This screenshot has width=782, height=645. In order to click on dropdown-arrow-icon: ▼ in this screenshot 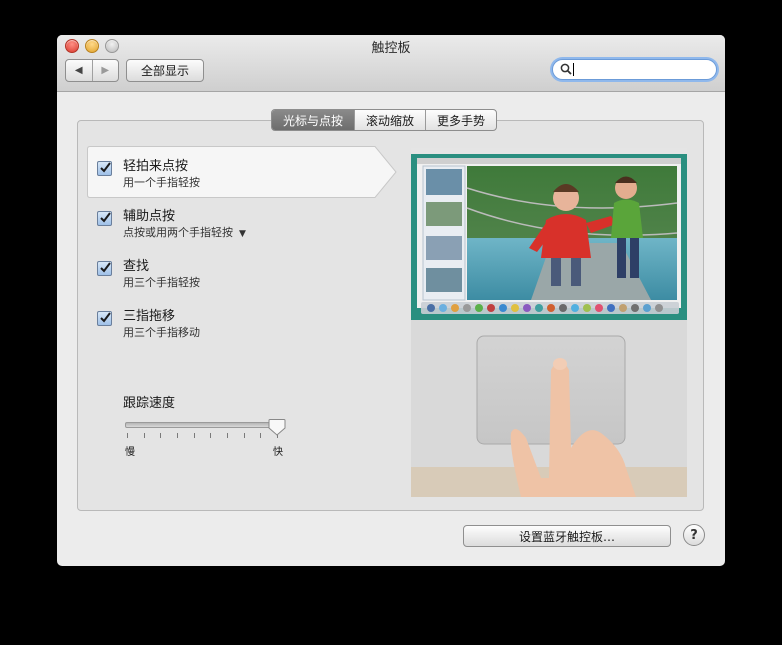, I will do `click(242, 234)`.